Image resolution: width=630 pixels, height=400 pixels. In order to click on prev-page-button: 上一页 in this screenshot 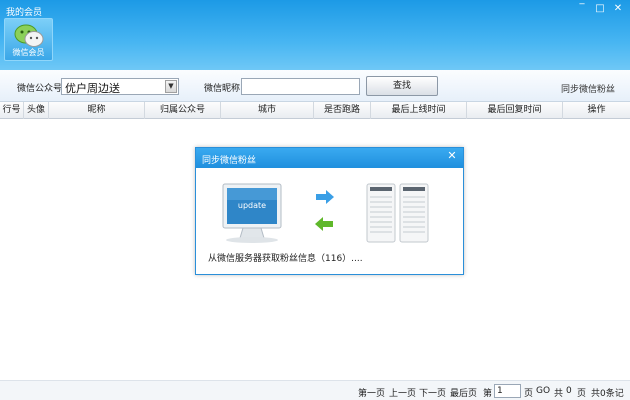, I will do `click(402, 392)`.